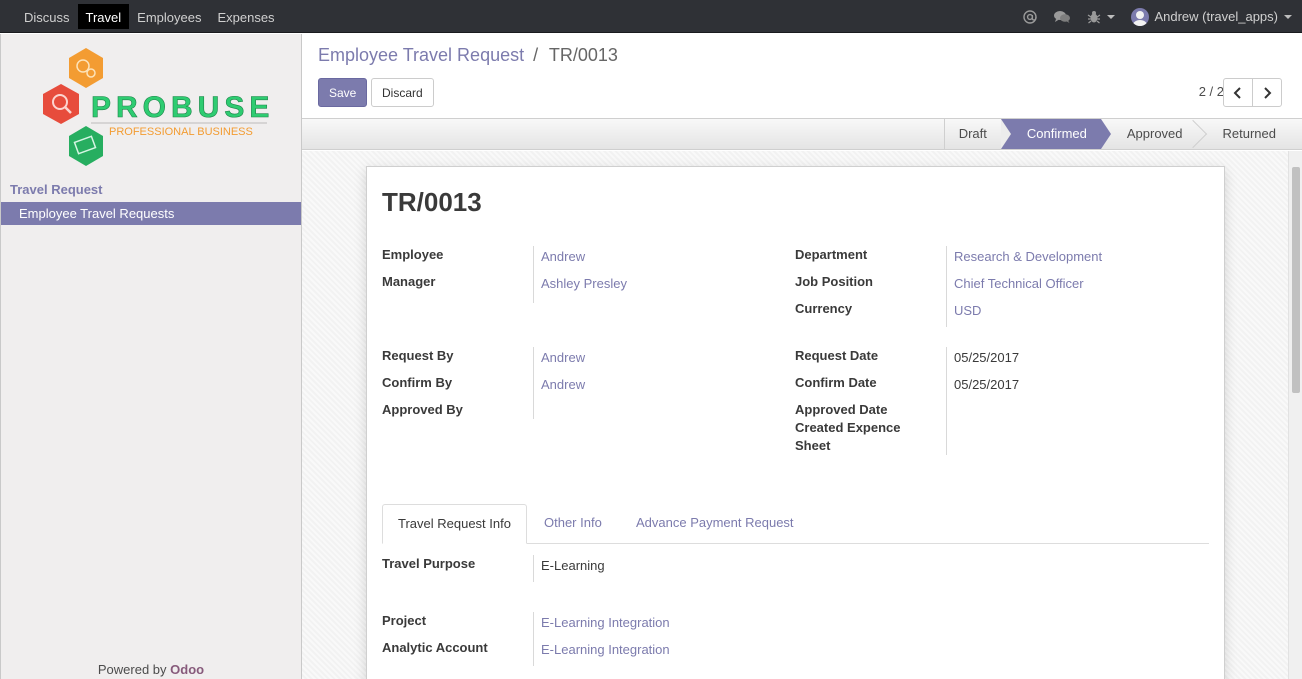 This screenshot has width=1302, height=679. What do you see at coordinates (435, 647) in the screenshot?
I see `label-analytic-account: Analytic Account` at bounding box center [435, 647].